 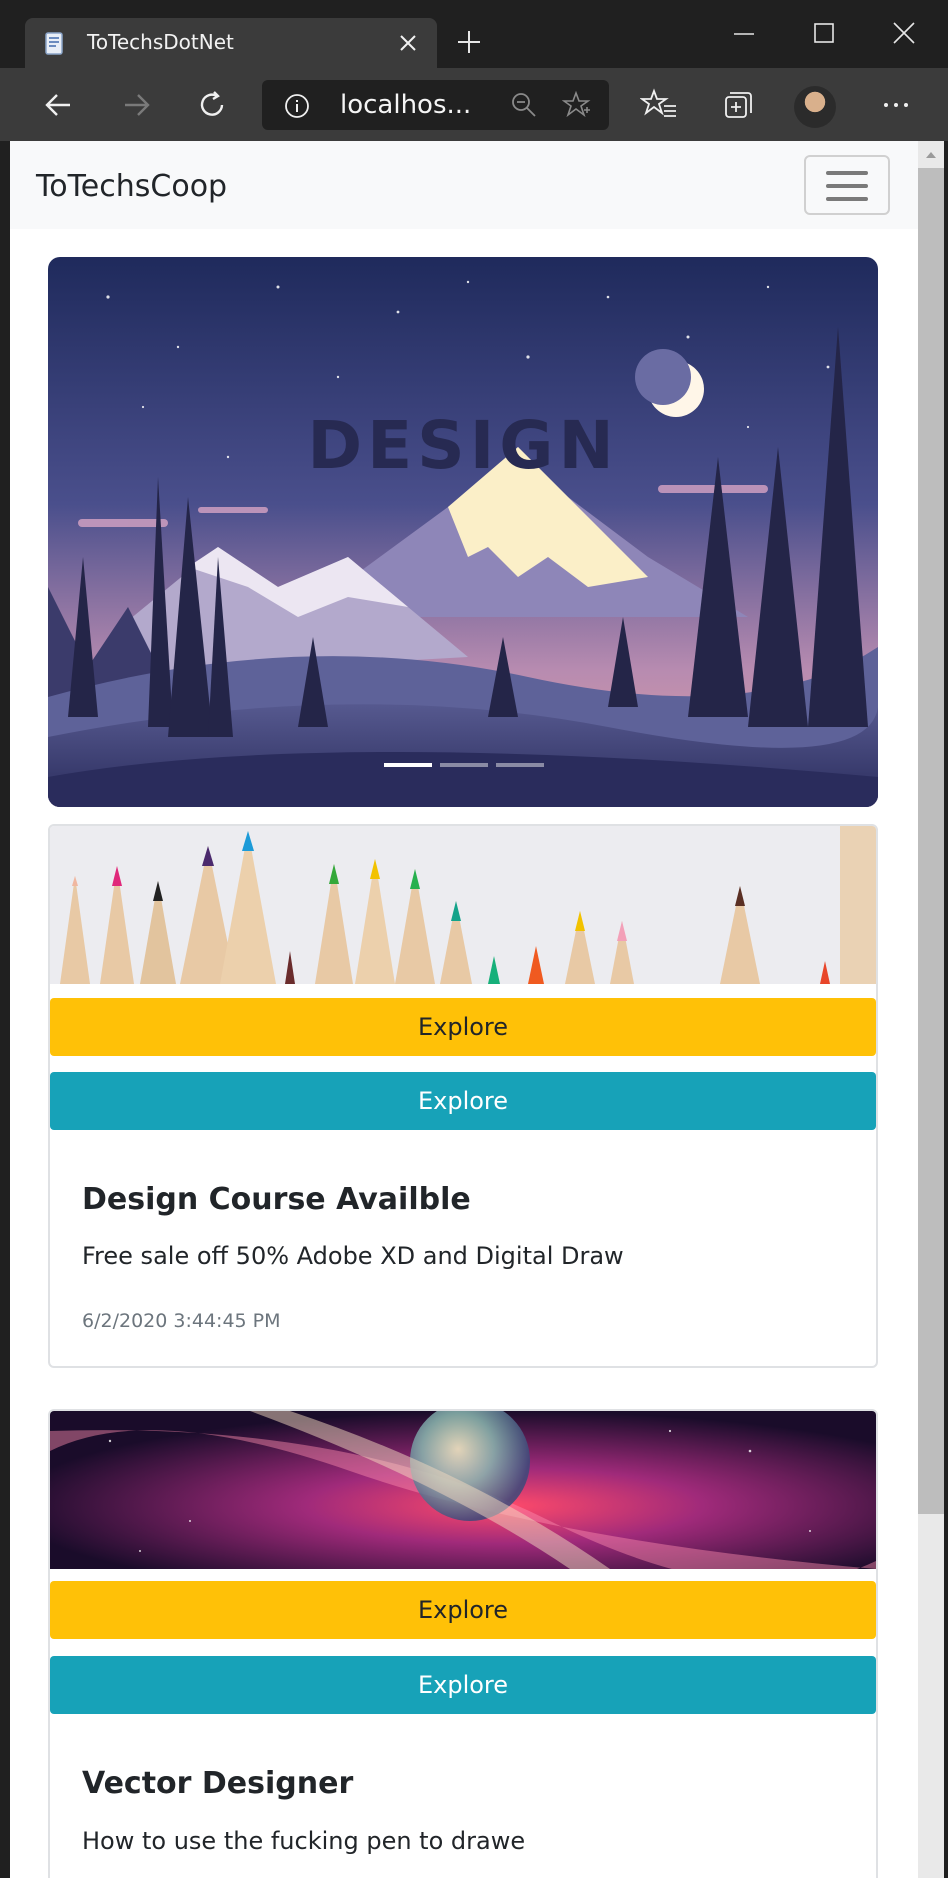 I want to click on new-tab-icon, so click(x=469, y=42).